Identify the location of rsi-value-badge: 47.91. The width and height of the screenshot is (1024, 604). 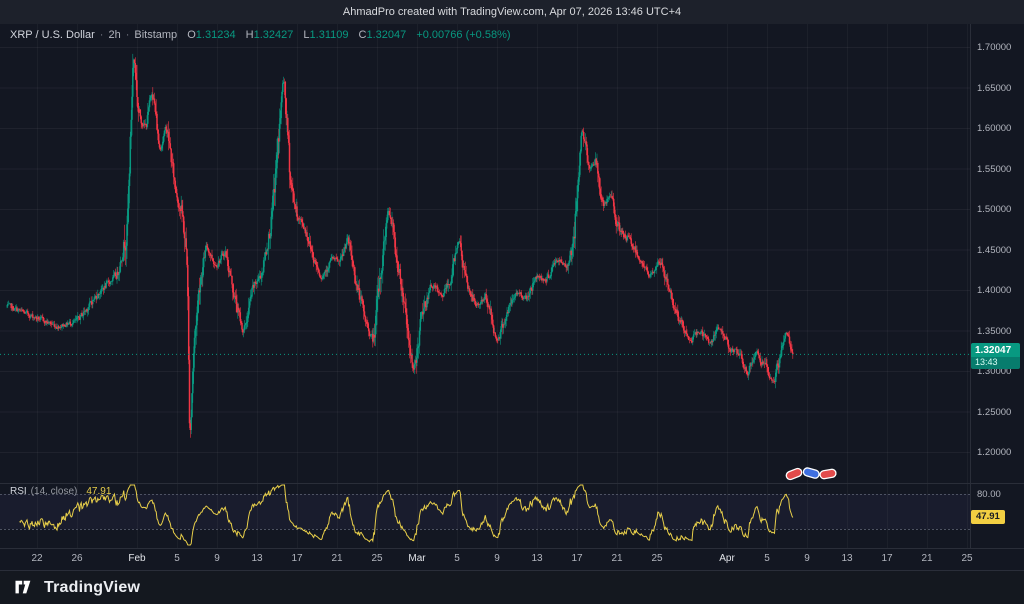
(988, 517).